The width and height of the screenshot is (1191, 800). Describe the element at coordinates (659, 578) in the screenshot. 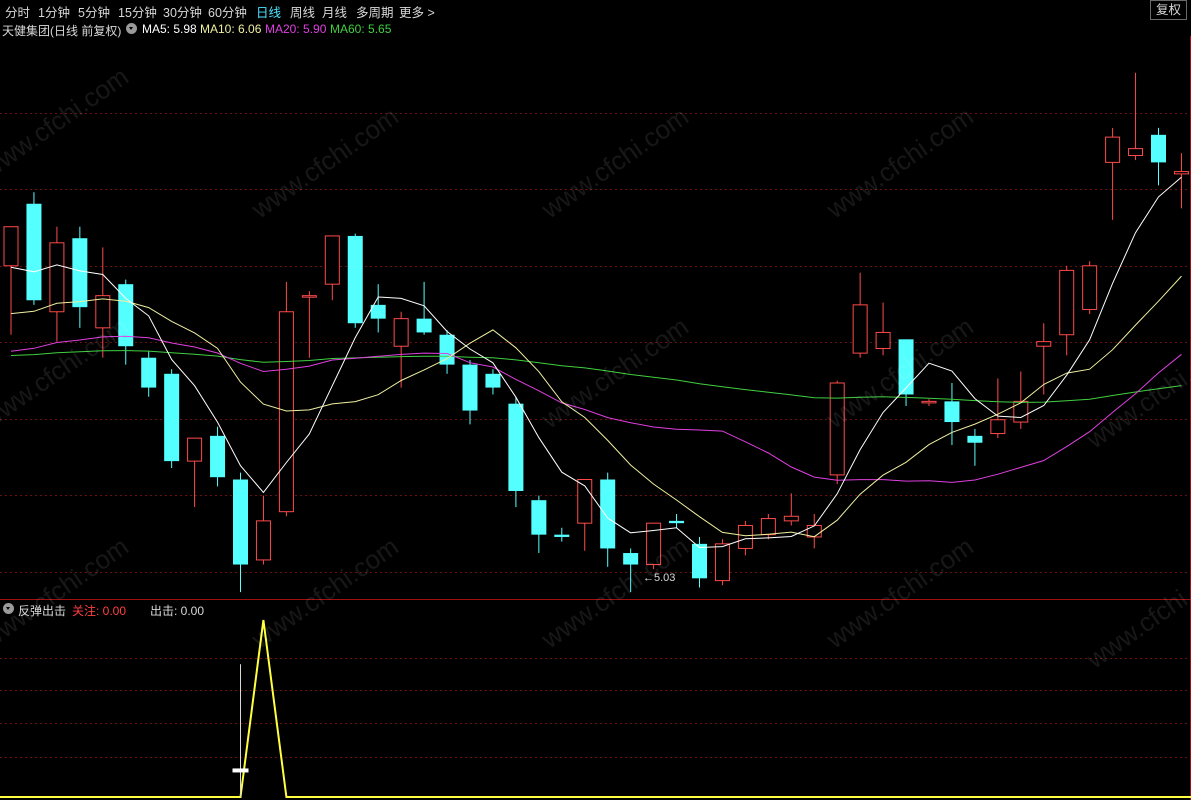

I see `low-price-marker: ←5.03` at that location.